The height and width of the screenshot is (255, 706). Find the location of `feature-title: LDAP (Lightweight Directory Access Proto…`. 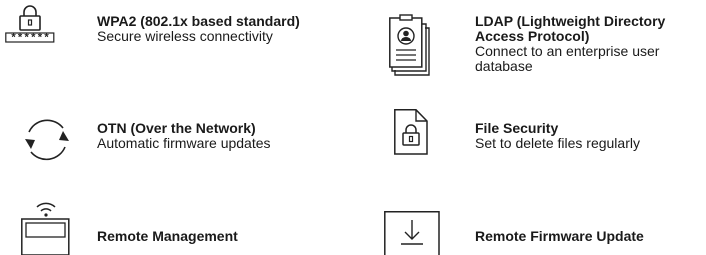

feature-title: LDAP (Lightweight Directory Access Proto… is located at coordinates (570, 28).